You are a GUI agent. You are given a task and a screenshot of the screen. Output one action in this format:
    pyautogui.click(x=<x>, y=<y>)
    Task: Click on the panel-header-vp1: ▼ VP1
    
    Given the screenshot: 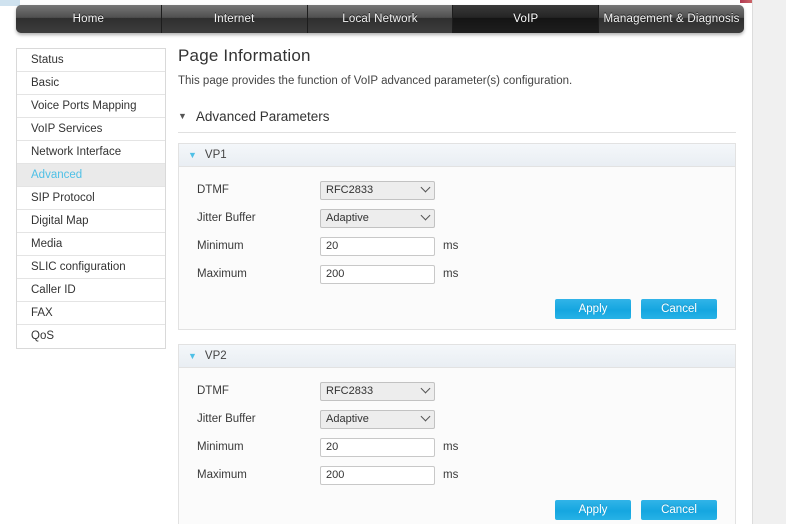 What is the action you would take?
    pyautogui.click(x=457, y=155)
    